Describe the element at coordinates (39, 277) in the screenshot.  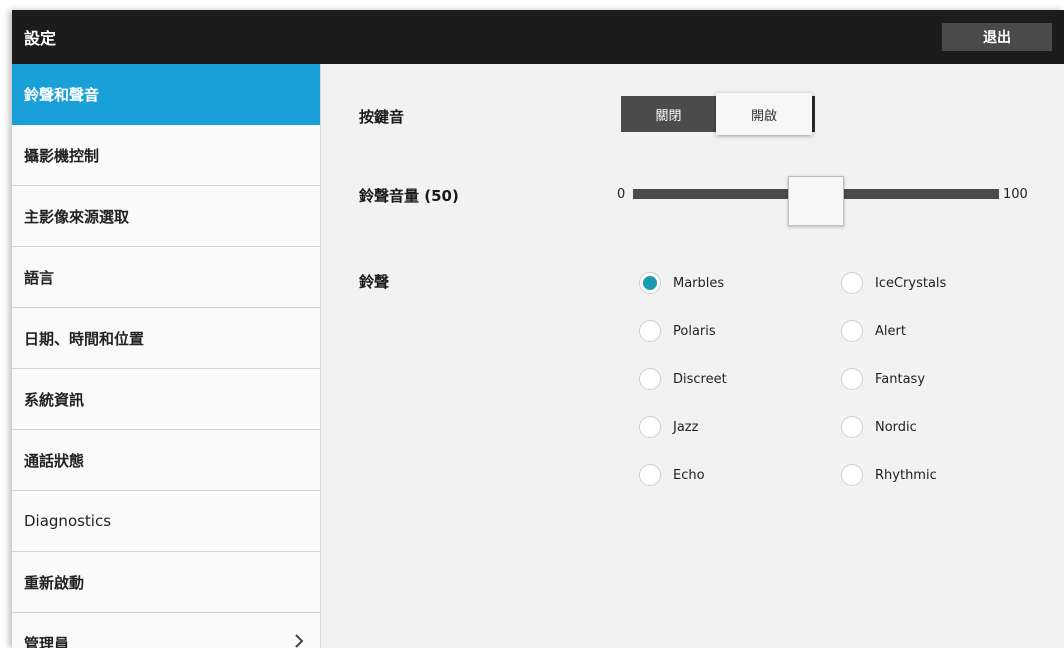
I see `sidebar-item-label: 語言` at that location.